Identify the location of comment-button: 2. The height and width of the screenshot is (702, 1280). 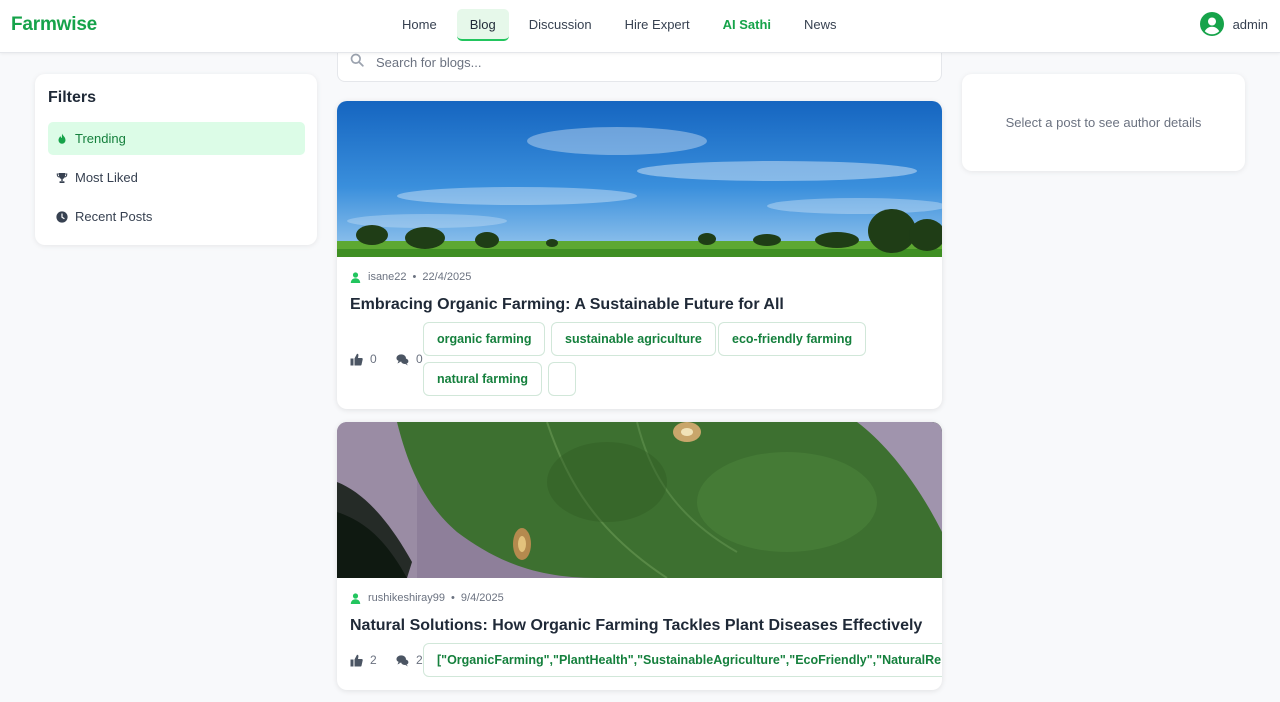
(409, 660).